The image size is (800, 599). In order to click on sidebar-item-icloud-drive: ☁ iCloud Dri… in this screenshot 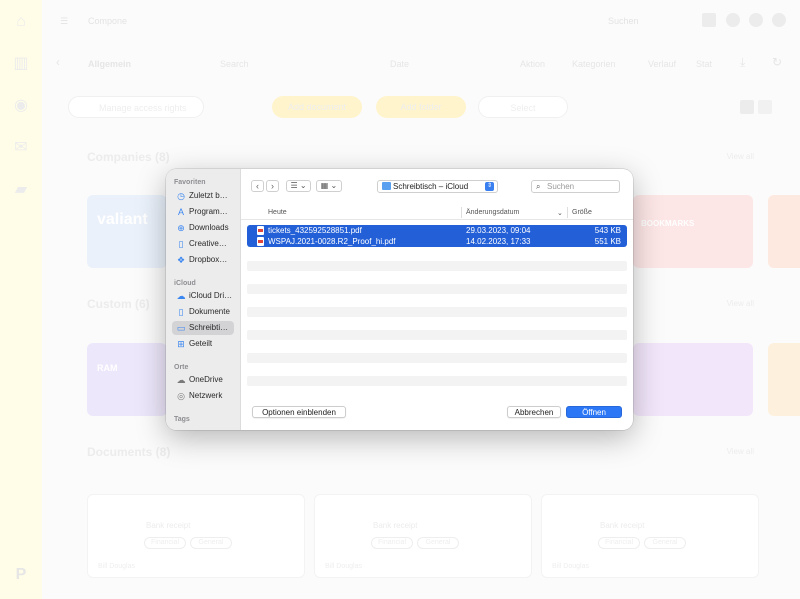, I will do `click(203, 296)`.